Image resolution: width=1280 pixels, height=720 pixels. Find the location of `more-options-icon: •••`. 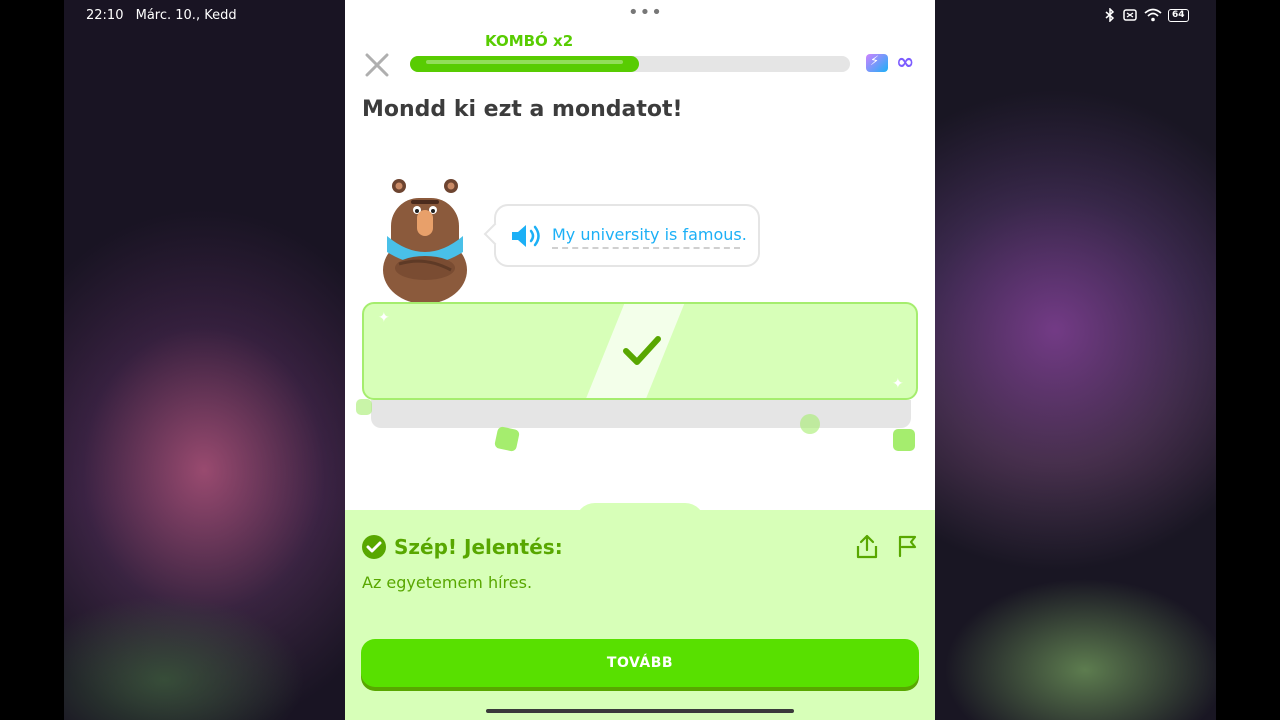

more-options-icon: ••• is located at coordinates (645, 13).